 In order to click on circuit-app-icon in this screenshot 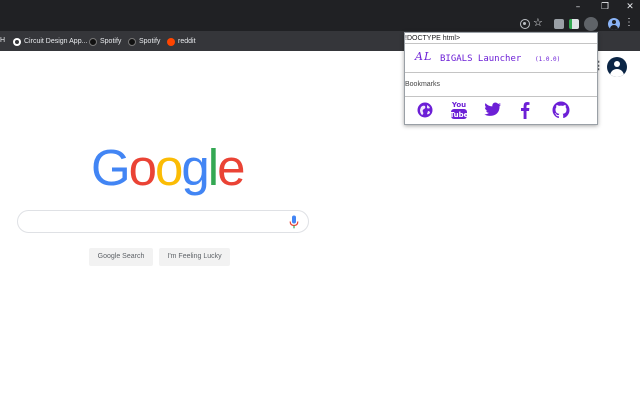, I will do `click(17, 41)`.